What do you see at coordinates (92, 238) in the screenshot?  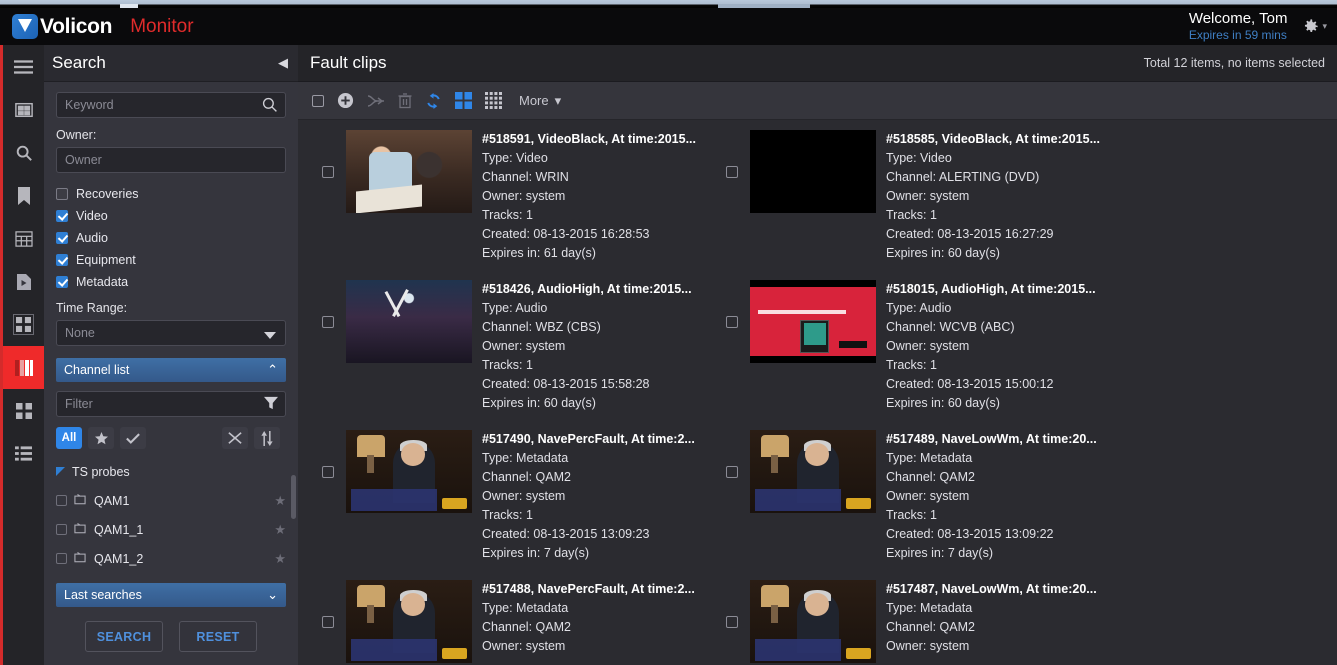 I see `checkbox-label: Audio` at bounding box center [92, 238].